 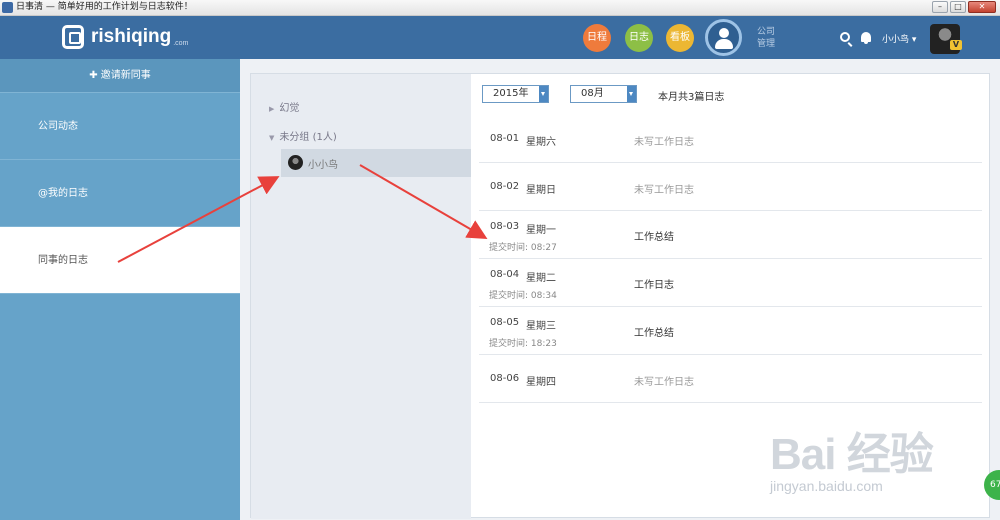 What do you see at coordinates (500, 37) in the screenshot?
I see `top-navigation-bar: rishiqing .com 日程 日志 看板 公司管理 小小鸟 ▾` at bounding box center [500, 37].